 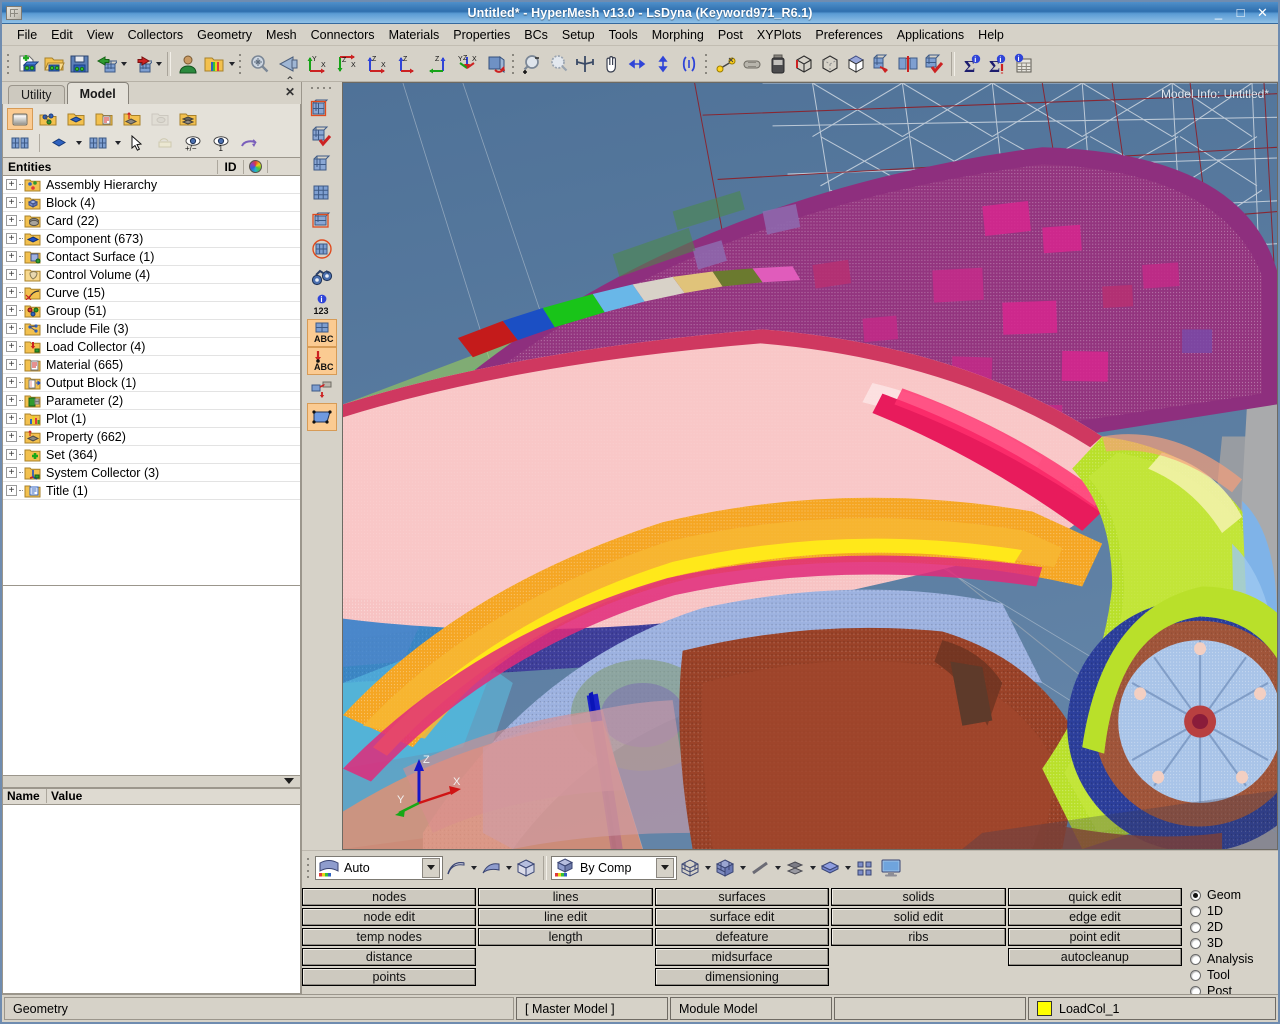 I want to click on status-load-collector: LoadCol_1, so click(x=1152, y=1008).